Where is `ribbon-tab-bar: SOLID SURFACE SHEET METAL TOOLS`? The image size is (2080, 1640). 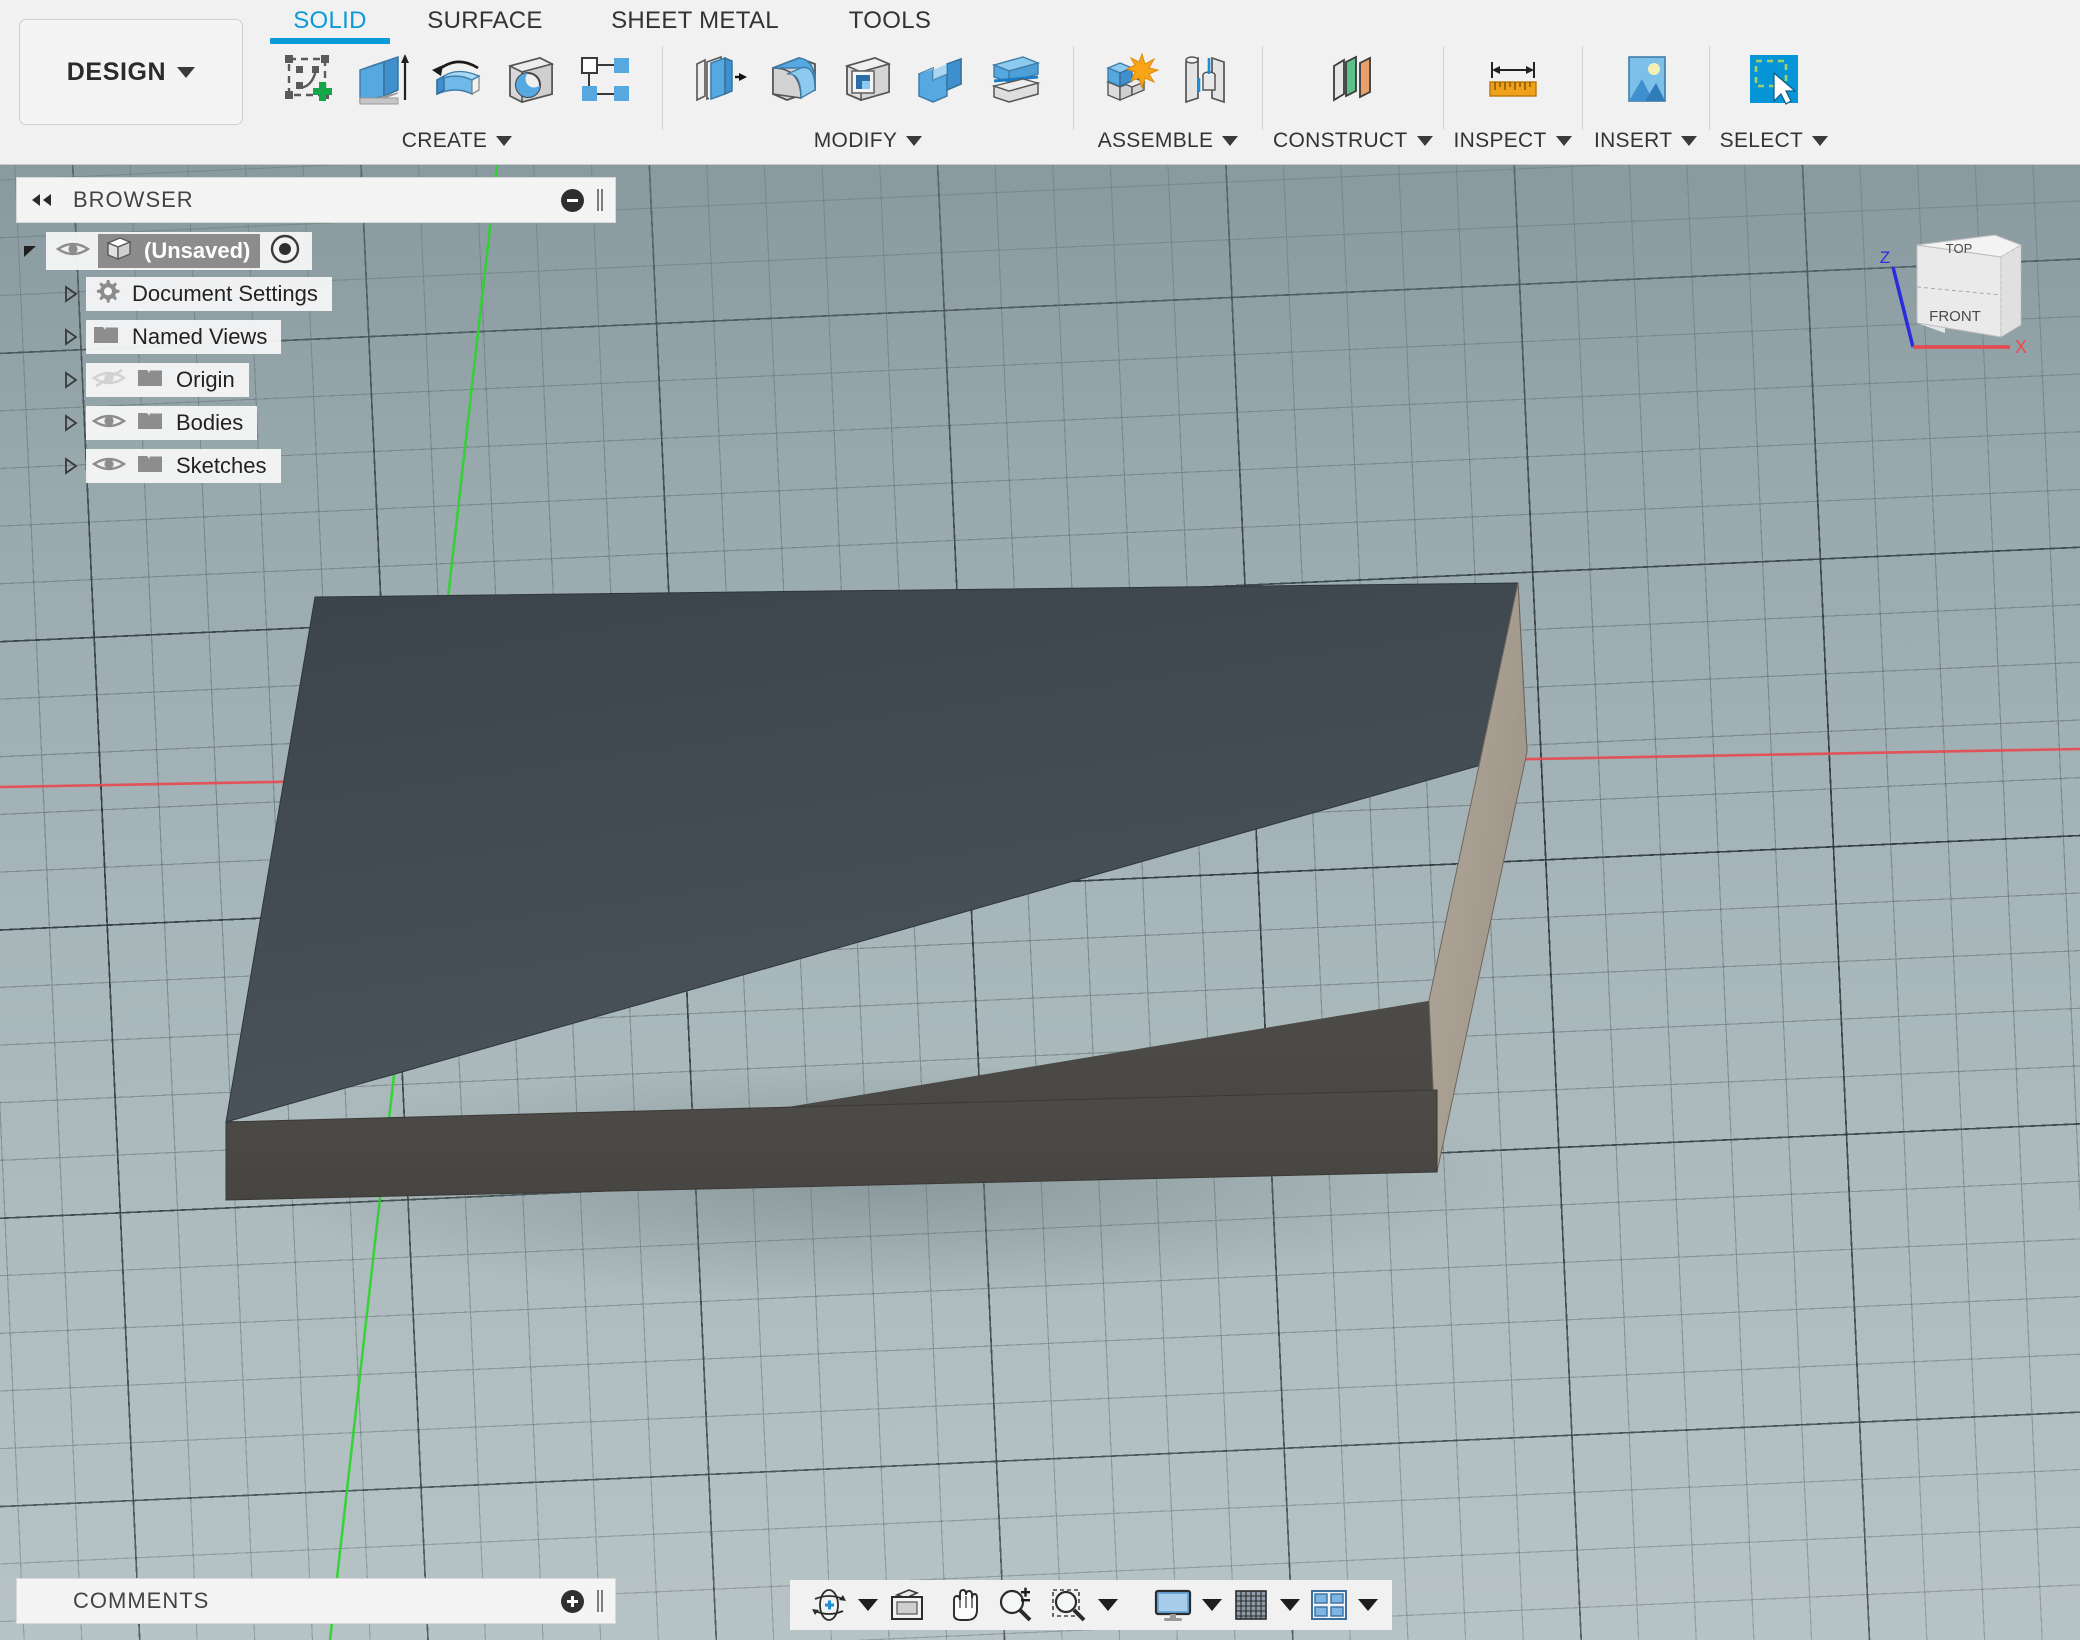
ribbon-tab-bar: SOLID SURFACE SHEET METAL TOOLS is located at coordinates (620, 24).